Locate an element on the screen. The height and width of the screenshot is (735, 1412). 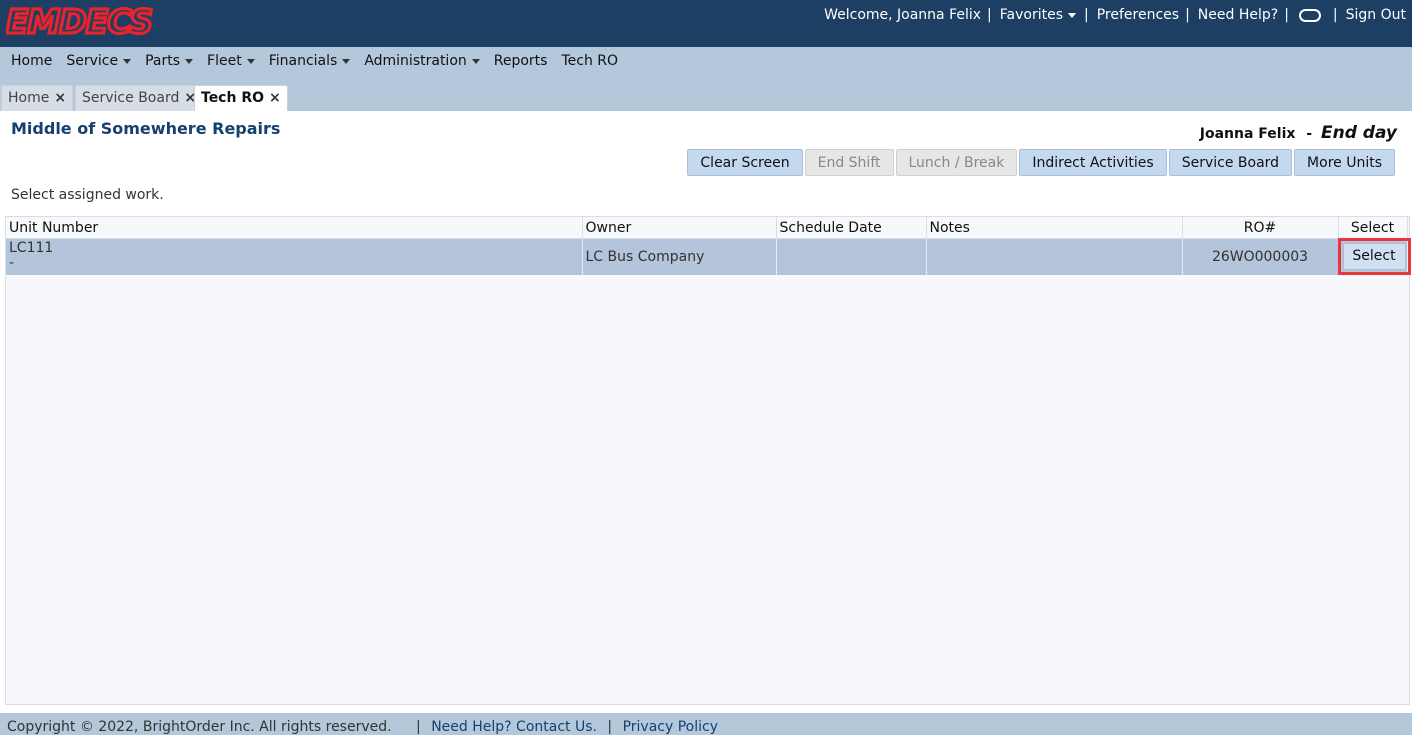
nav-label: Parts is located at coordinates (163, 61).